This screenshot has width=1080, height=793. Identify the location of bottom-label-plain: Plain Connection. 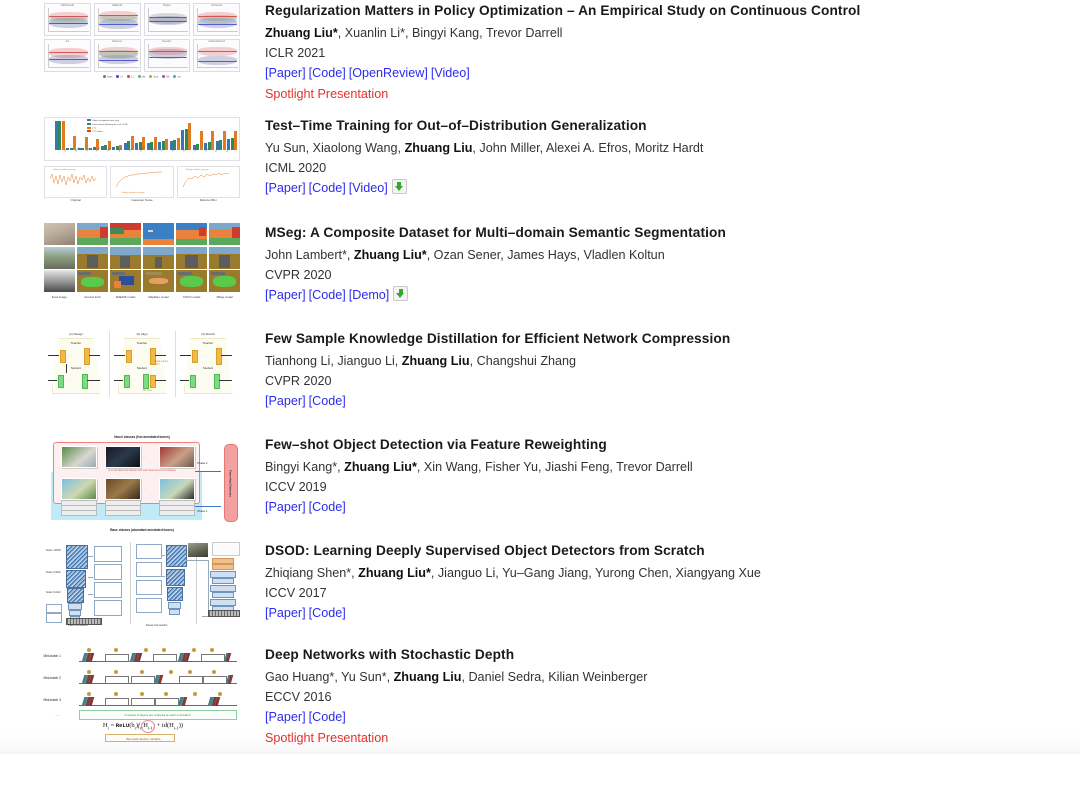
(78, 625).